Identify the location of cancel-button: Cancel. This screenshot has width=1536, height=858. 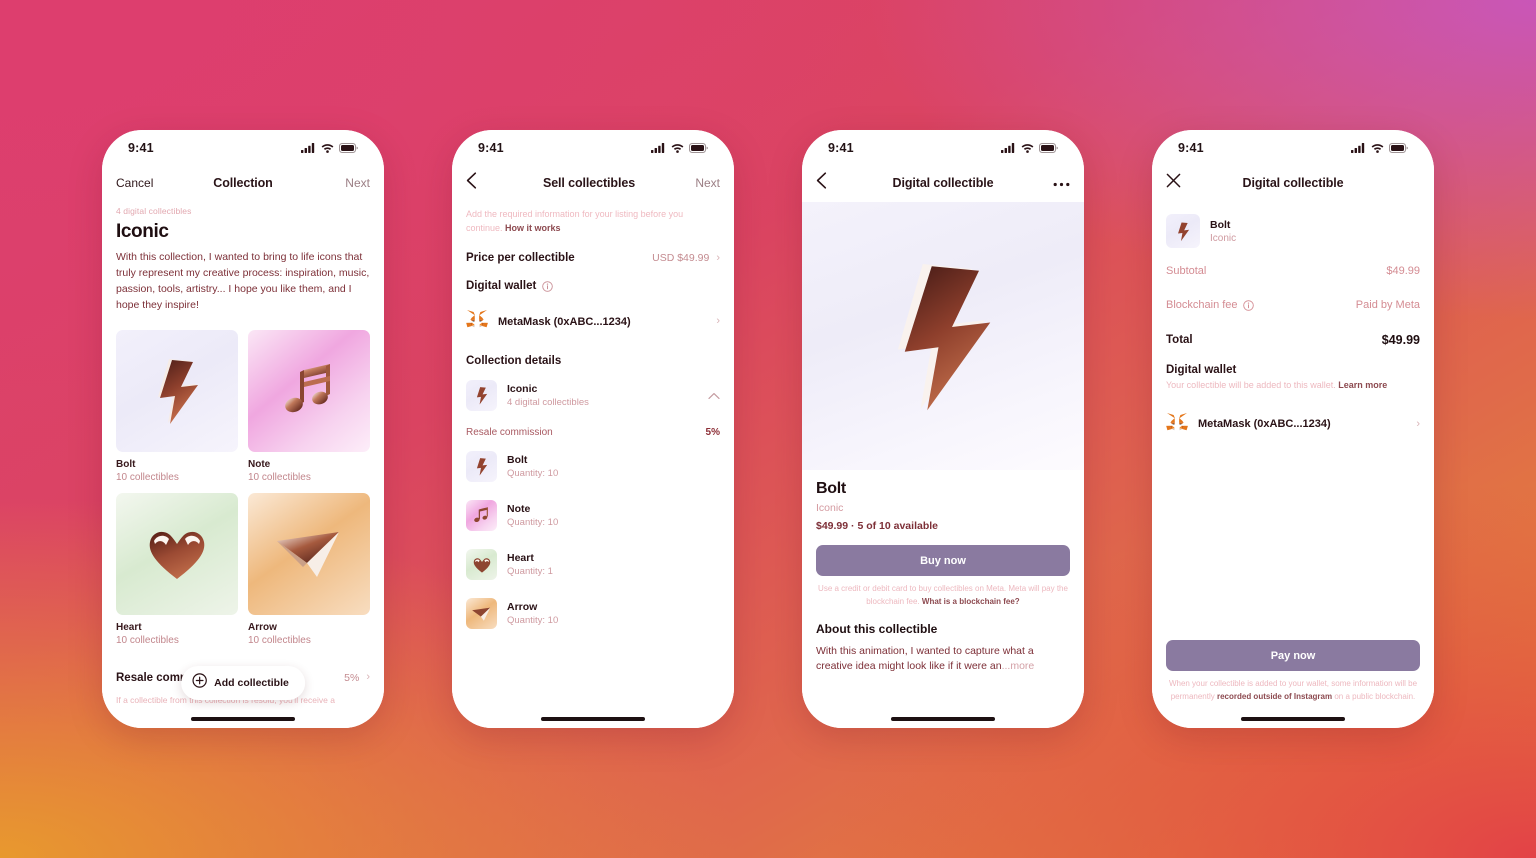
(137, 183).